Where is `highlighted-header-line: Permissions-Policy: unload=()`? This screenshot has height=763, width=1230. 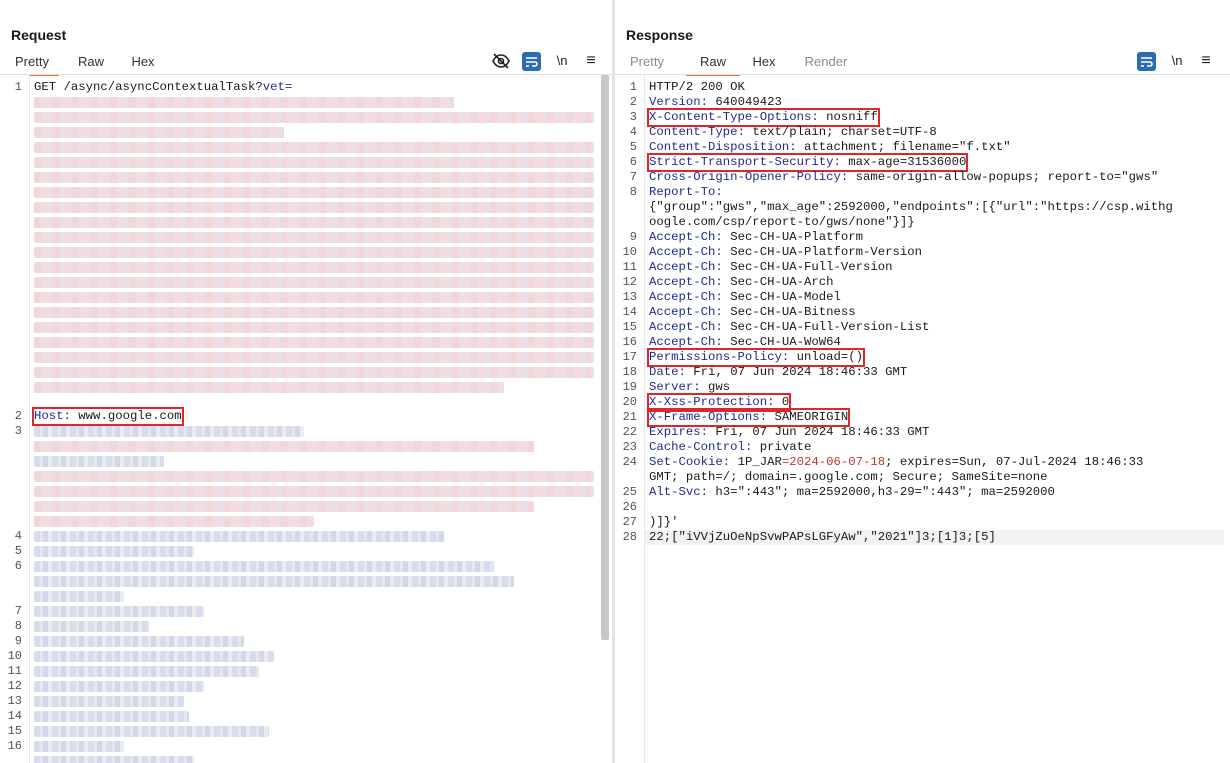 highlighted-header-line: Permissions-Policy: unload=() is located at coordinates (756, 357).